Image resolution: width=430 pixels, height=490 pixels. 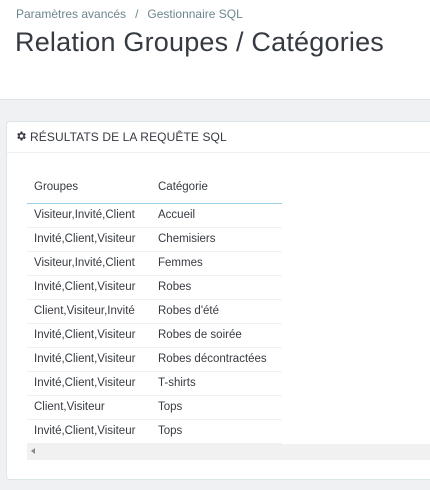 I want to click on scroll-left-arrow-icon, so click(x=33, y=451).